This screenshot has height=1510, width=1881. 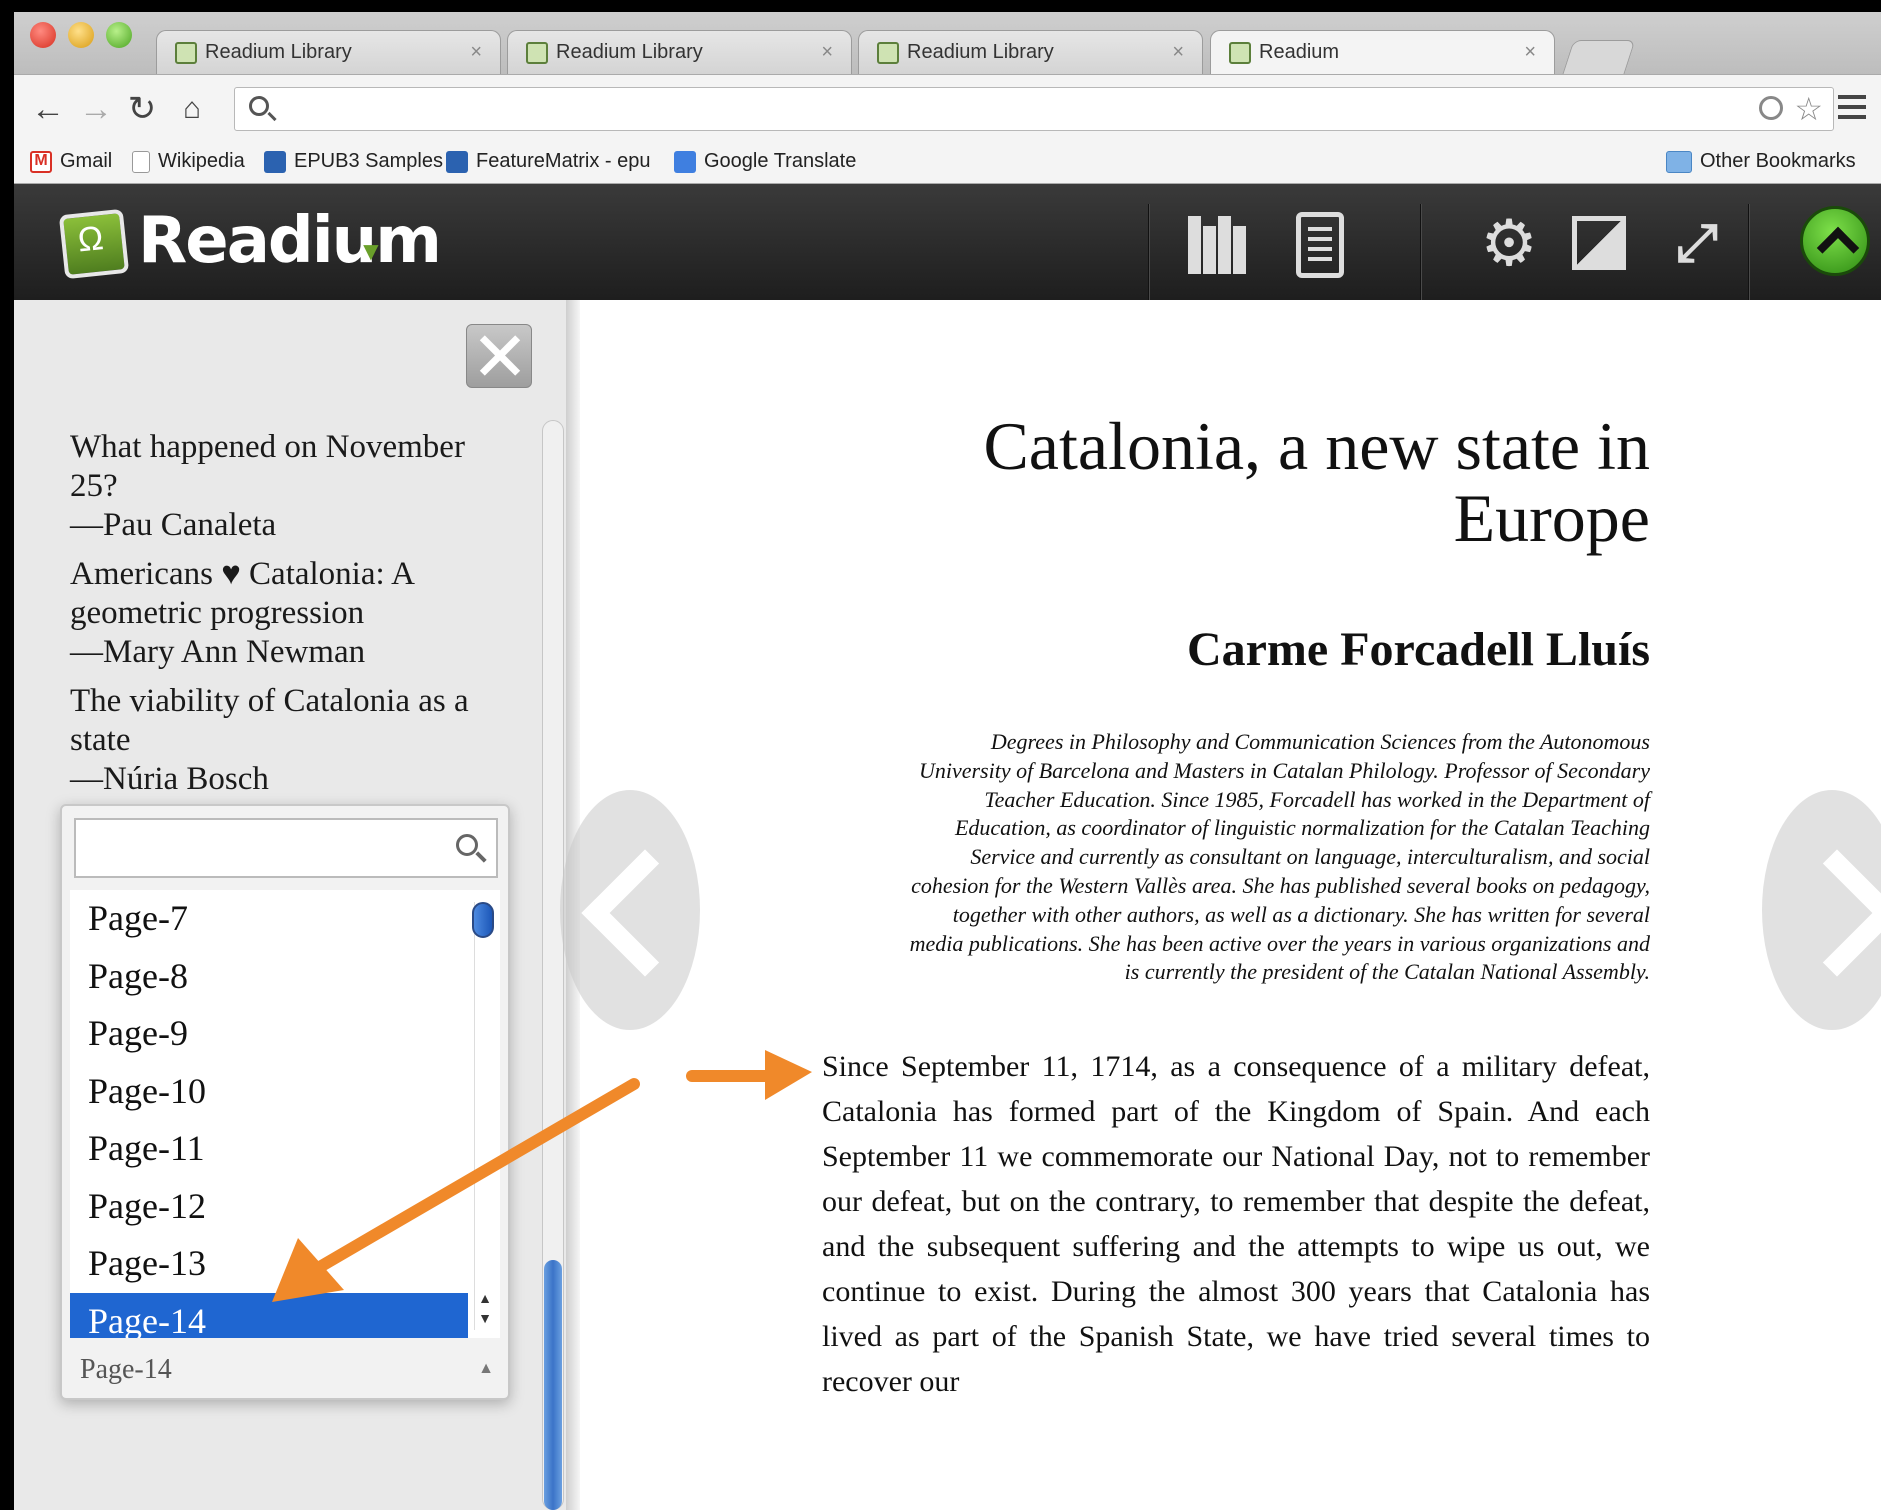 I want to click on previous-page-button, so click(x=630, y=910).